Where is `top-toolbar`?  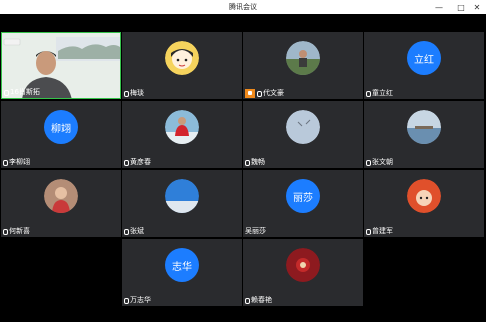
top-toolbar is located at coordinates (243, 22).